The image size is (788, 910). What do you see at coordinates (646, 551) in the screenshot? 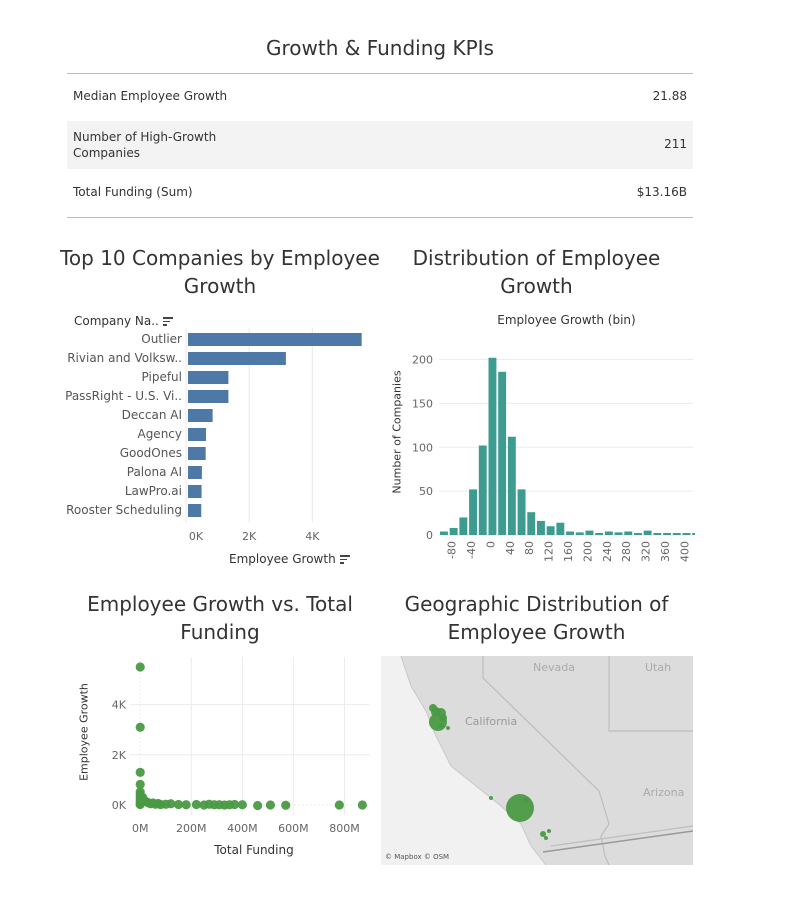
I see `x-tick-label: 320` at bounding box center [646, 551].